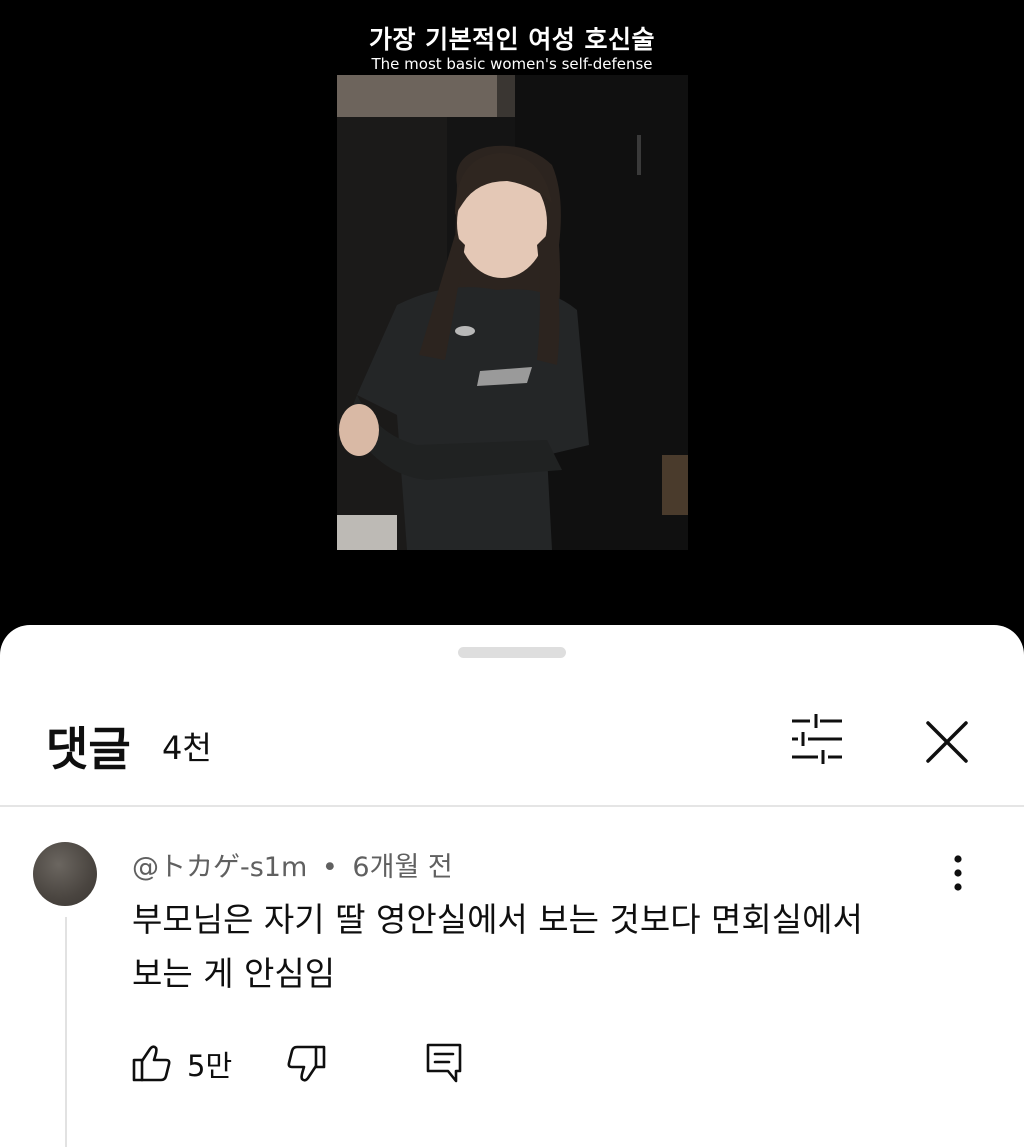 Image resolution: width=1024 pixels, height=1147 pixels. What do you see at coordinates (497, 919) in the screenshot?
I see `comment-text-line: 부모님은 자기 딸 영안실에서 보는 것보다 면회실에서` at bounding box center [497, 919].